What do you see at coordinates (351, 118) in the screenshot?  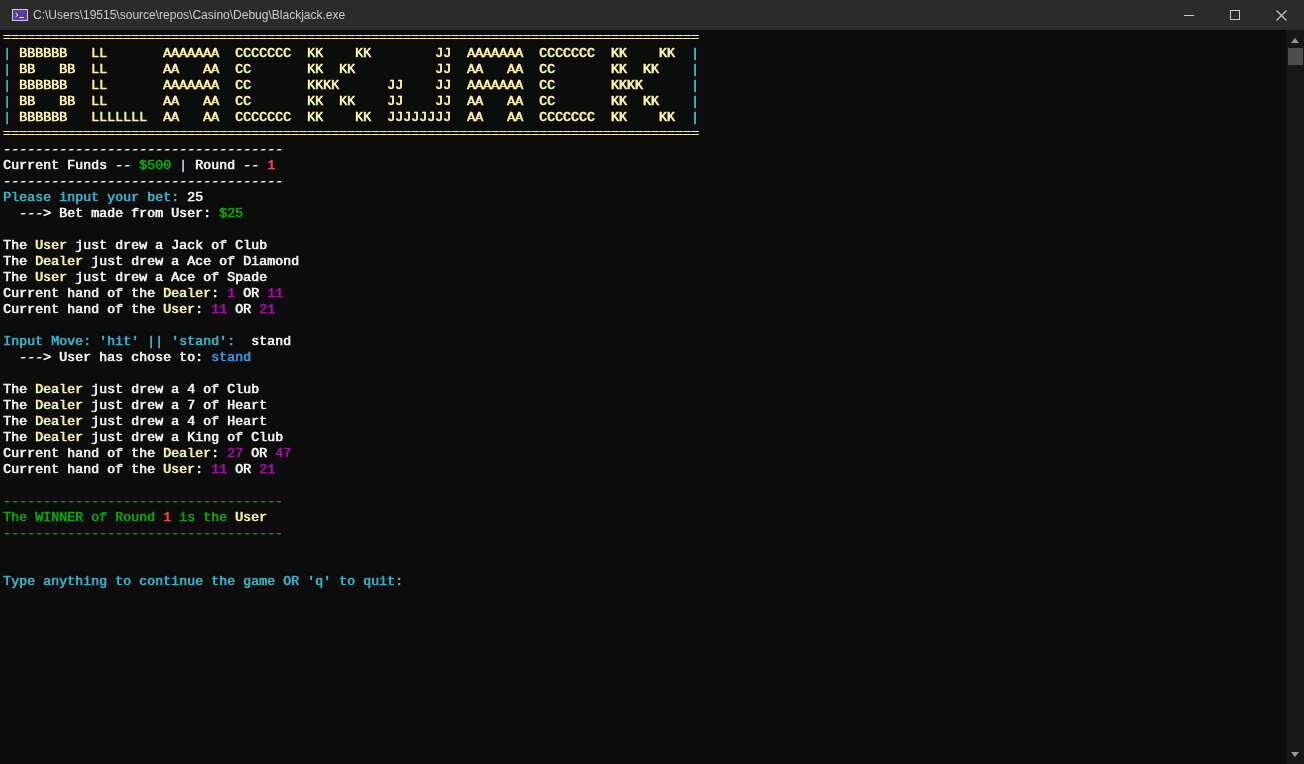 I see `banner-art-line: | BBBBBB LLLLLLL AA AA CCCCCCC KK KK JJJJJJJJ AA AA CCCCCCC KK KK |` at bounding box center [351, 118].